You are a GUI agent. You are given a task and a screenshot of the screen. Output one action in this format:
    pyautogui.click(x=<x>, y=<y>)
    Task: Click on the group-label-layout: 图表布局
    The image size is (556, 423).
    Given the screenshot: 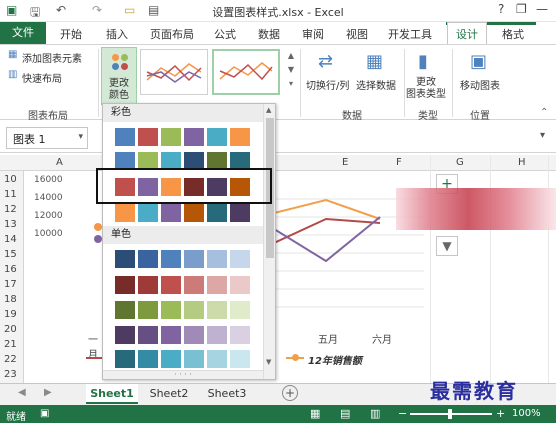 What is the action you would take?
    pyautogui.click(x=48, y=116)
    